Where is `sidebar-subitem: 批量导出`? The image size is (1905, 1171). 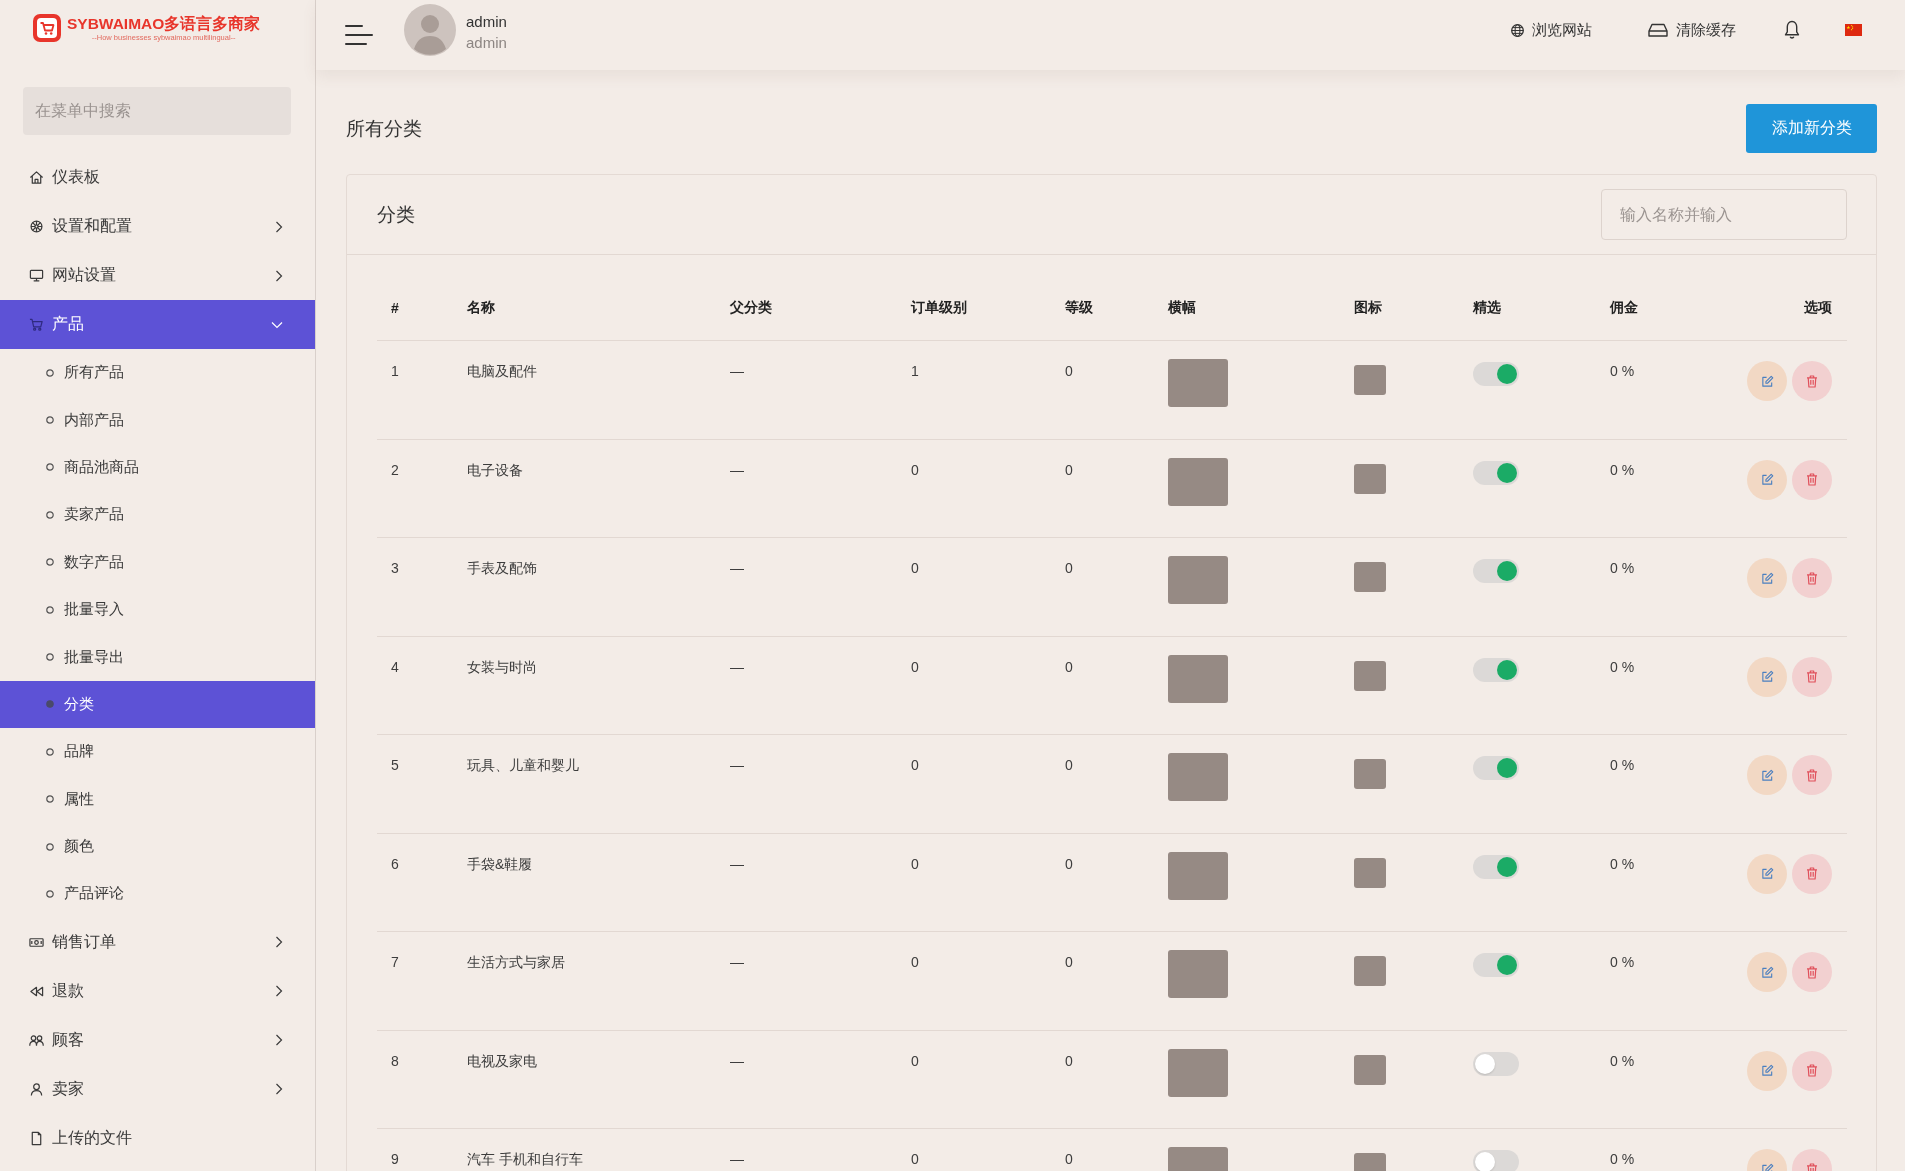
sidebar-subitem: 批量导出 is located at coordinates (157, 657).